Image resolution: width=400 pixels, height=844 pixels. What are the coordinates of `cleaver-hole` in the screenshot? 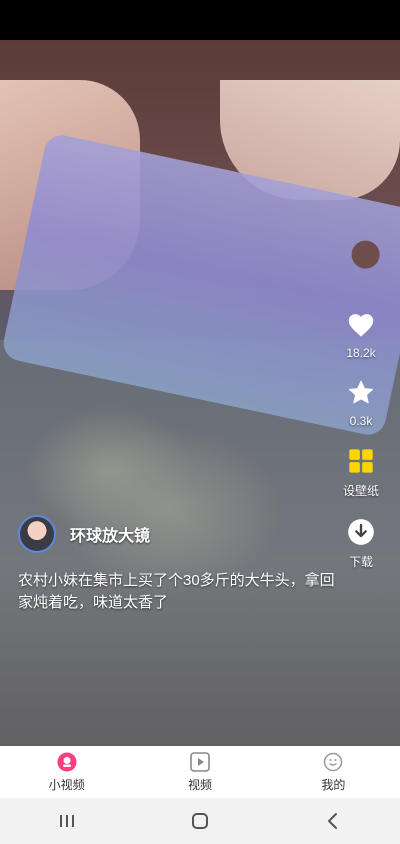 It's located at (365, 255).